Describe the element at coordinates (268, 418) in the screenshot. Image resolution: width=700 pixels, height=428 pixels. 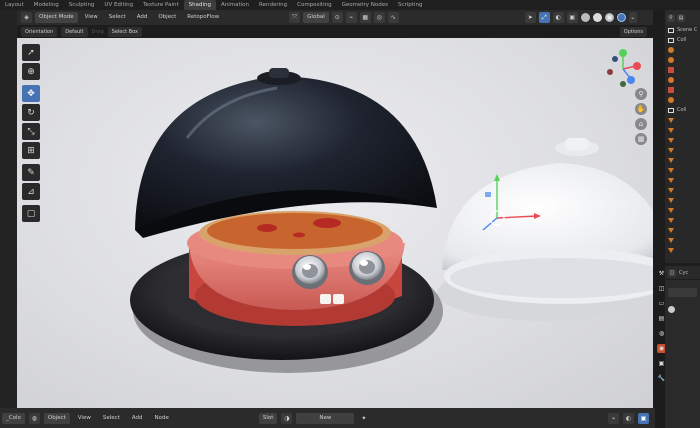
I see `slot-dropdown: Slot` at that location.